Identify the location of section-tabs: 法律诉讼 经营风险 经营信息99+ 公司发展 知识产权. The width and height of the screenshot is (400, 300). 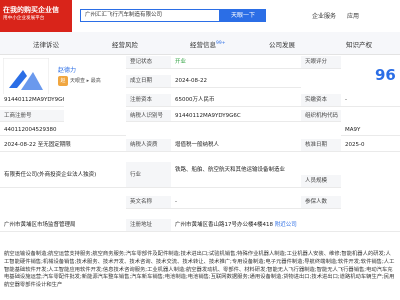
(200, 43).